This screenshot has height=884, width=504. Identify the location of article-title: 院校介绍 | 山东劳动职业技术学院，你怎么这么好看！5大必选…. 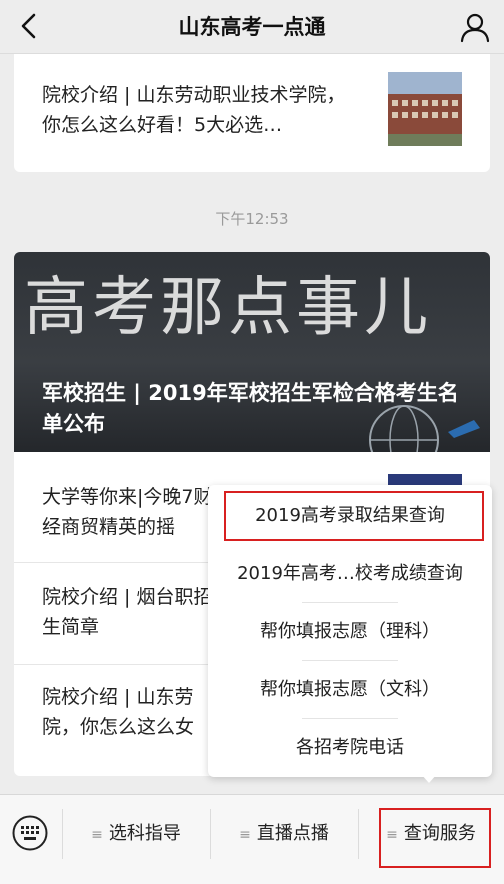
(194, 110).